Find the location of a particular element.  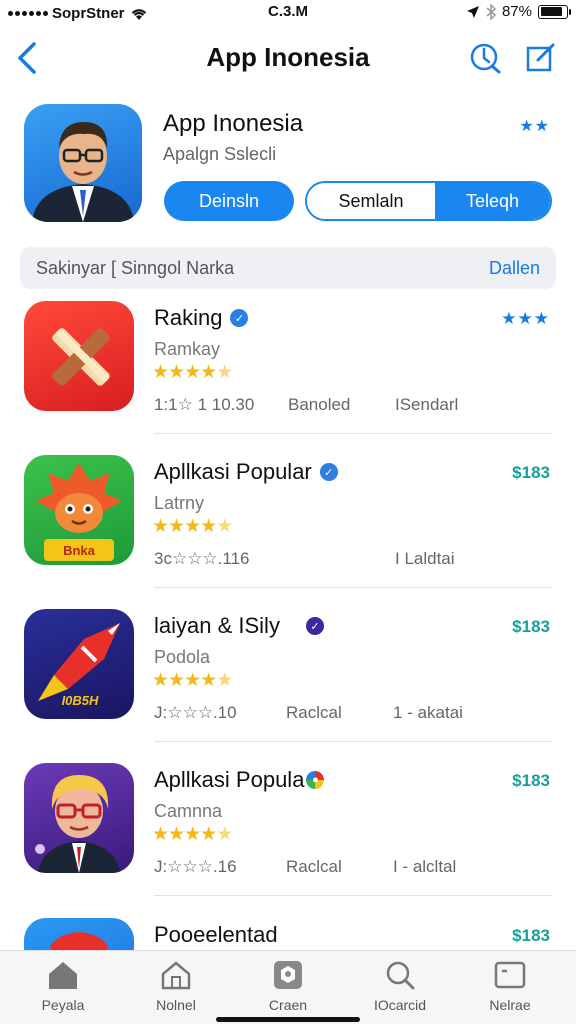

app-icon-raking is located at coordinates (79, 356).